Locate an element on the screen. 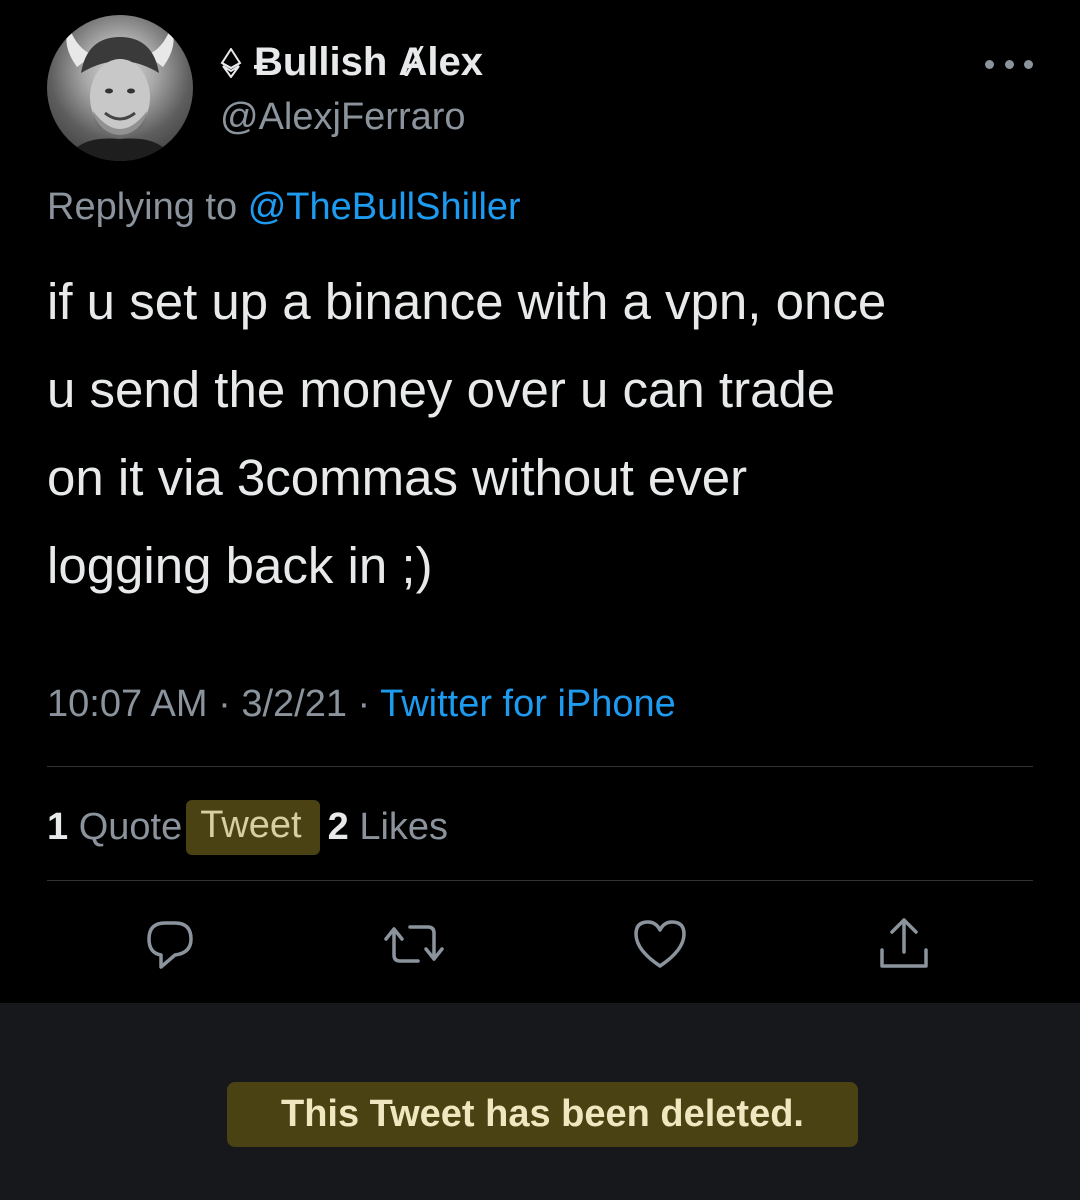 This screenshot has width=1080, height=1200. quote-tweets-stat: 1 Quote is located at coordinates (114, 827).